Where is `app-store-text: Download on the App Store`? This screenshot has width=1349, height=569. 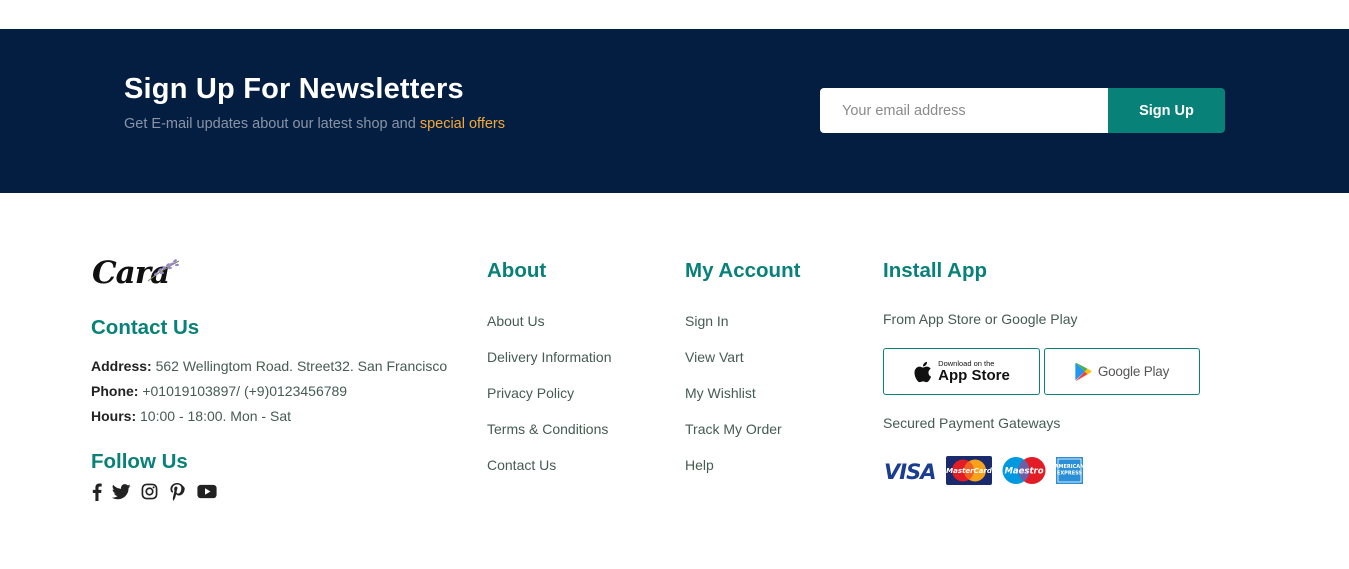 app-store-text: Download on the App Store is located at coordinates (974, 371).